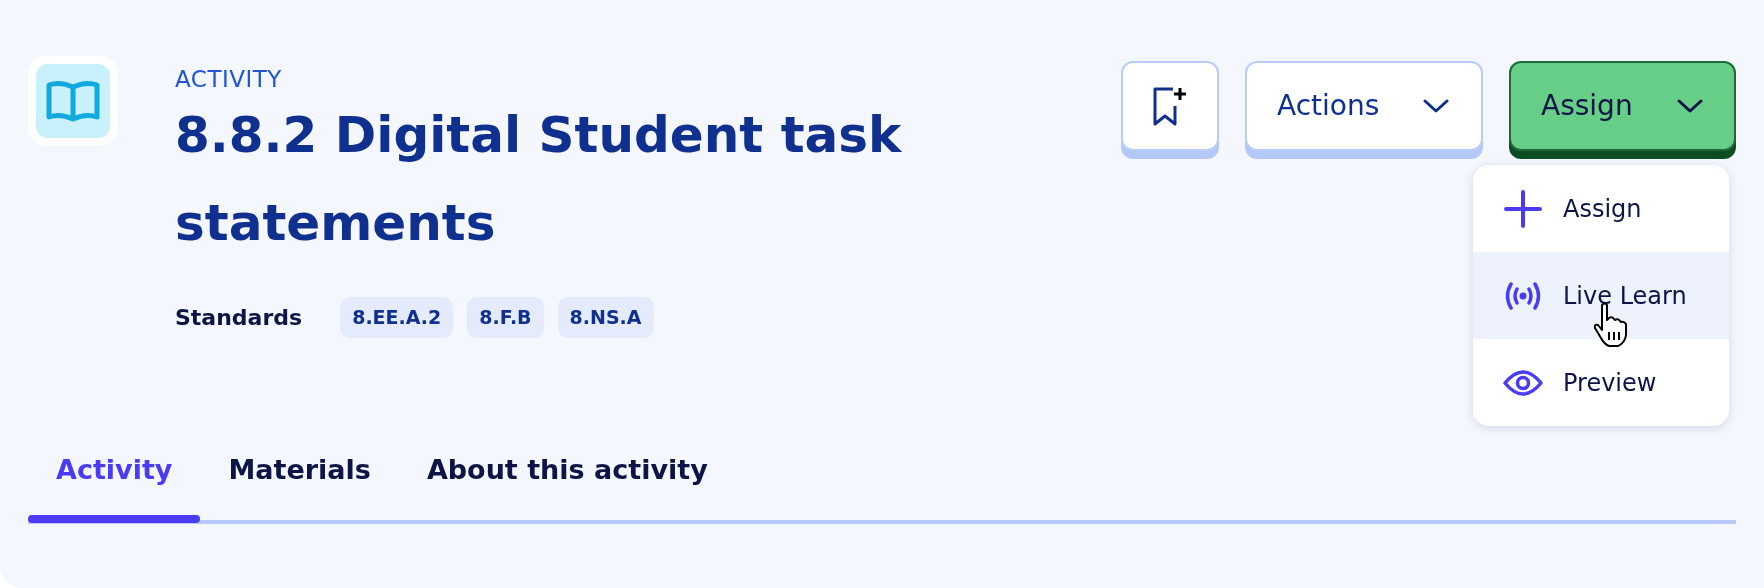  I want to click on tab: Materials, so click(299, 474).